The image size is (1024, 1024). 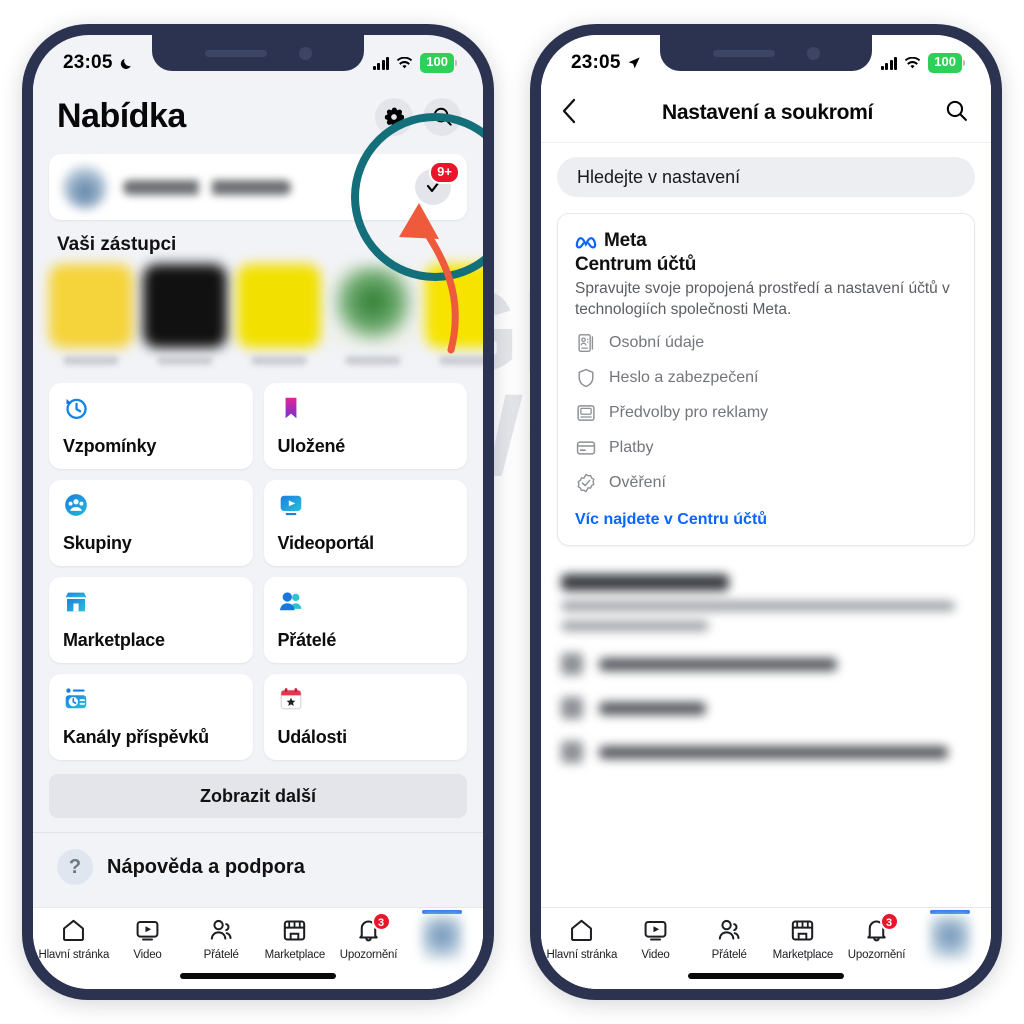 What do you see at coordinates (121, 116) in the screenshot?
I see `page-title: Nabídka` at bounding box center [121, 116].